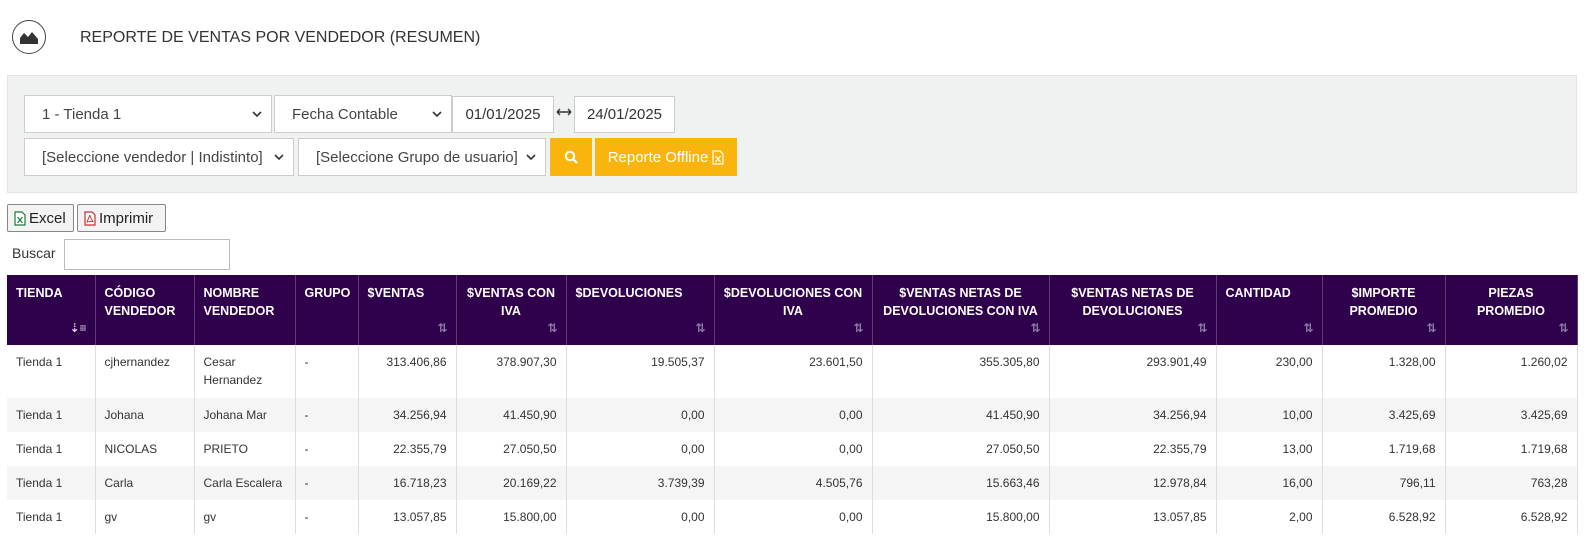  I want to click on cell-seller-name: PRIETO, so click(245, 449).